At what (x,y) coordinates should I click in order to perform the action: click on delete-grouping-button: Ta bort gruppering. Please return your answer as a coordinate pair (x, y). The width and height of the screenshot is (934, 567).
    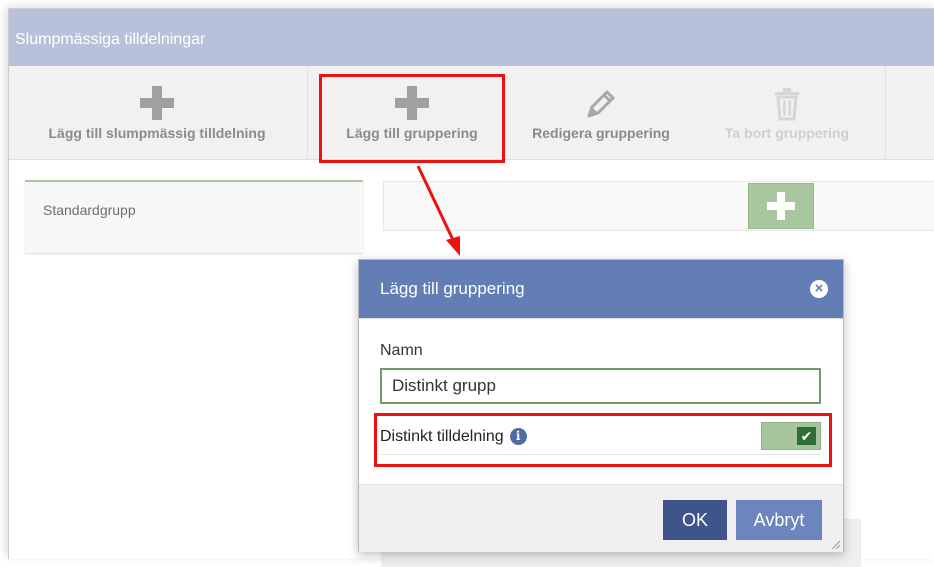
    Looking at the image, I should click on (787, 112).